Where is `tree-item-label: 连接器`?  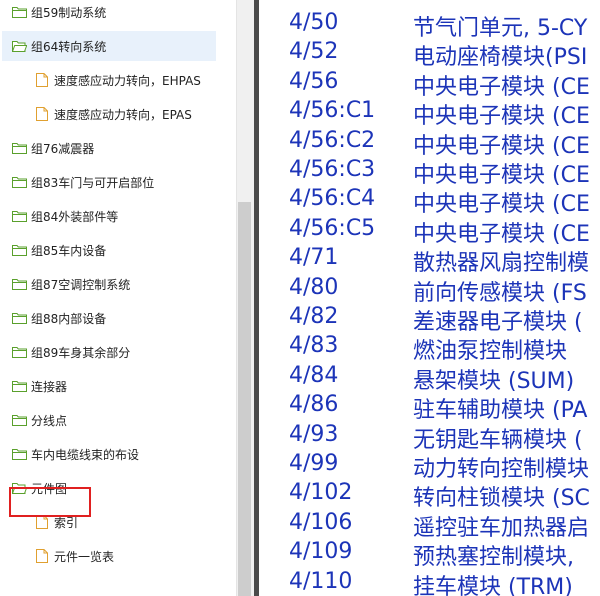
tree-item-label: 连接器 is located at coordinates (49, 386).